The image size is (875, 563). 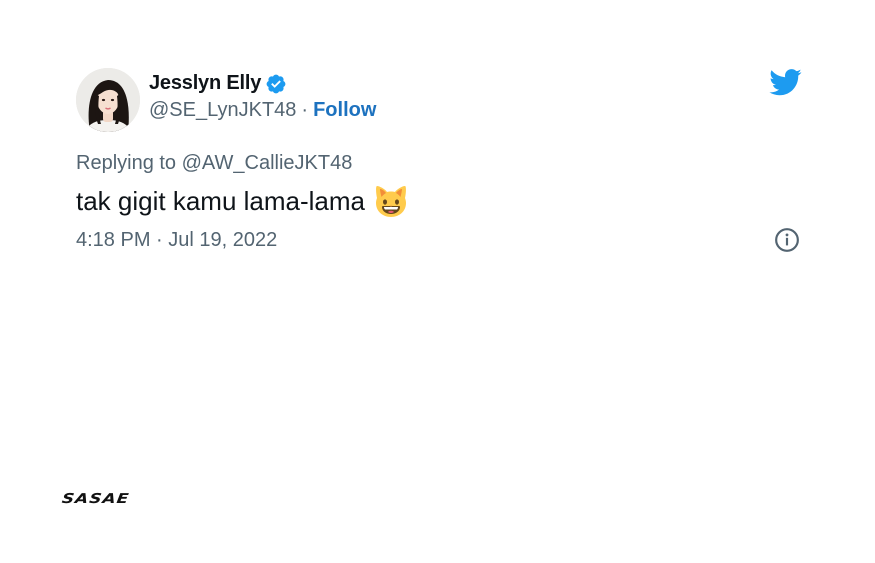 I want to click on info-icon, so click(x=787, y=240).